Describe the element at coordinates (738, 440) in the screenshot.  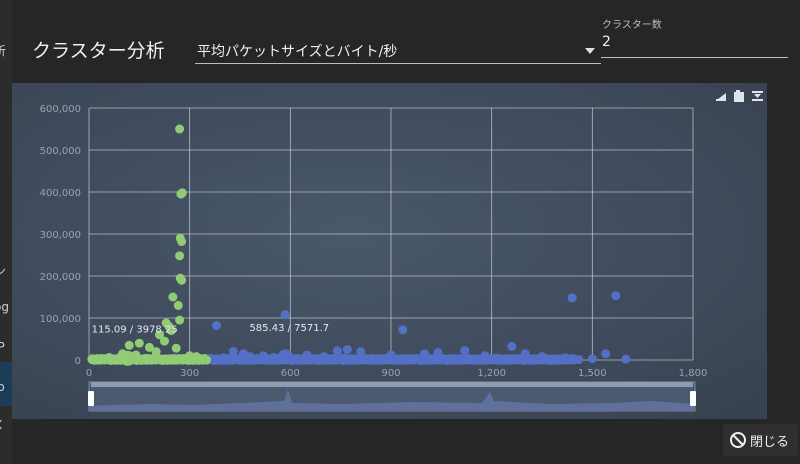
I see `block-icon` at that location.